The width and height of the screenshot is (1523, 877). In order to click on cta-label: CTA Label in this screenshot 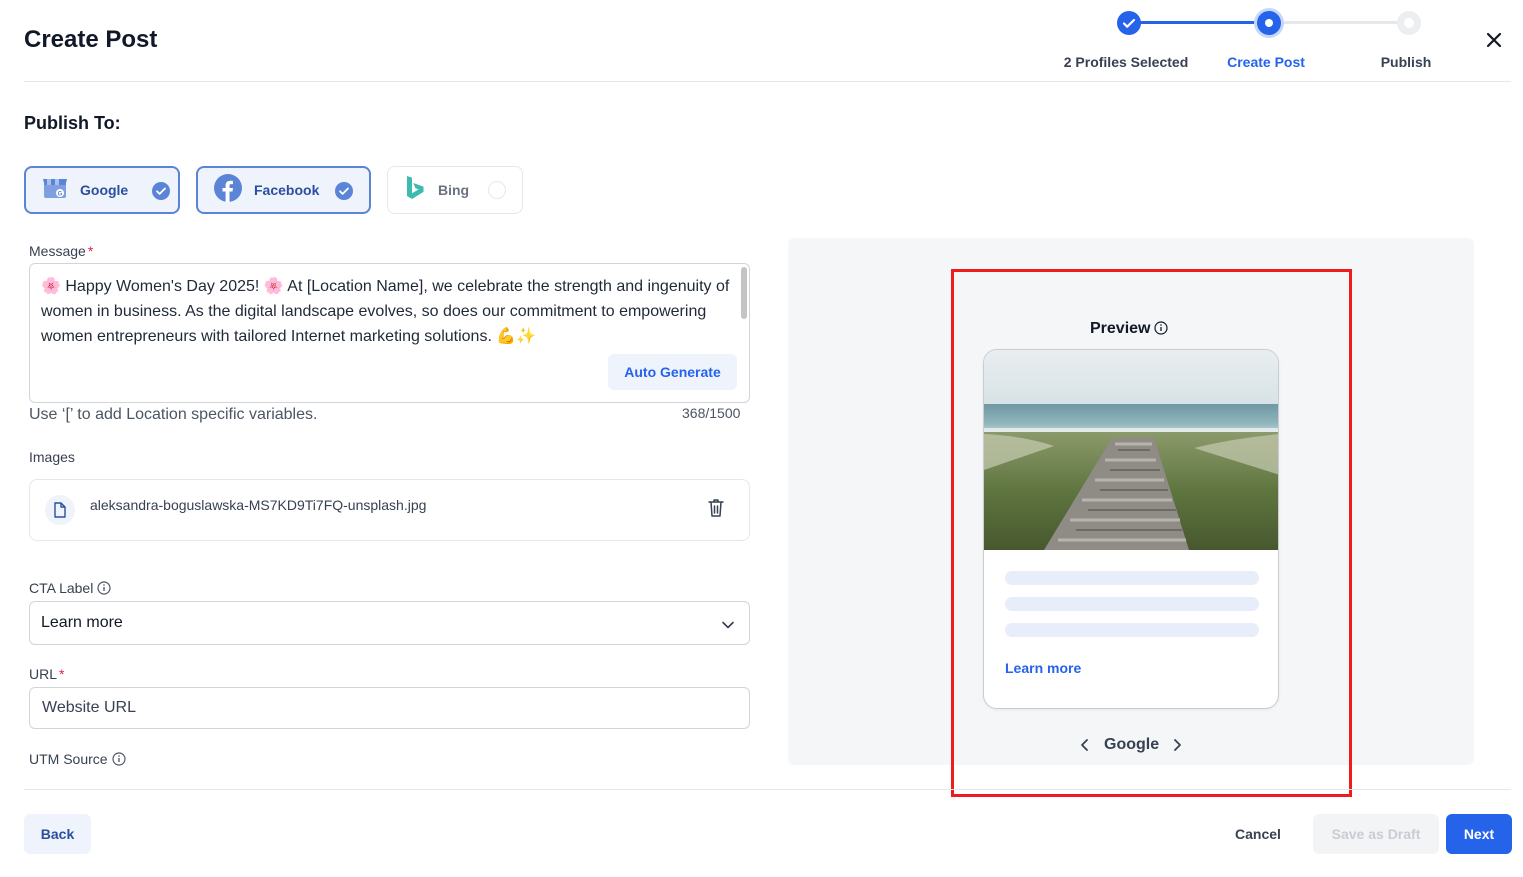, I will do `click(70, 589)`.